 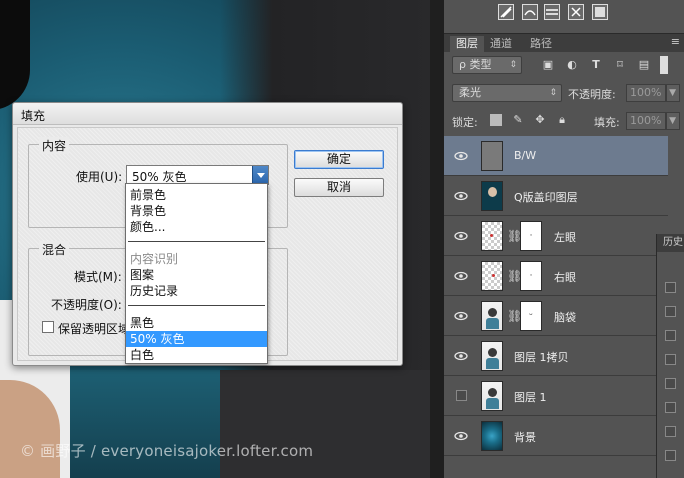 I want to click on opacity-label: 不透明度(O):, so click(x=86, y=305).